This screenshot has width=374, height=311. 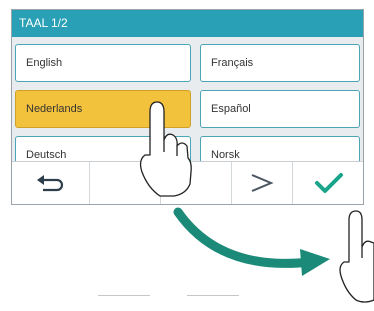 I want to click on swipe-arrow-icon, so click(x=251, y=241).